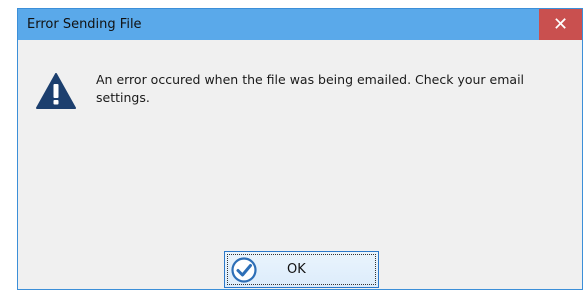 The height and width of the screenshot is (292, 585). What do you see at coordinates (300, 24) in the screenshot?
I see `title-bar: Error Sending File ✕` at bounding box center [300, 24].